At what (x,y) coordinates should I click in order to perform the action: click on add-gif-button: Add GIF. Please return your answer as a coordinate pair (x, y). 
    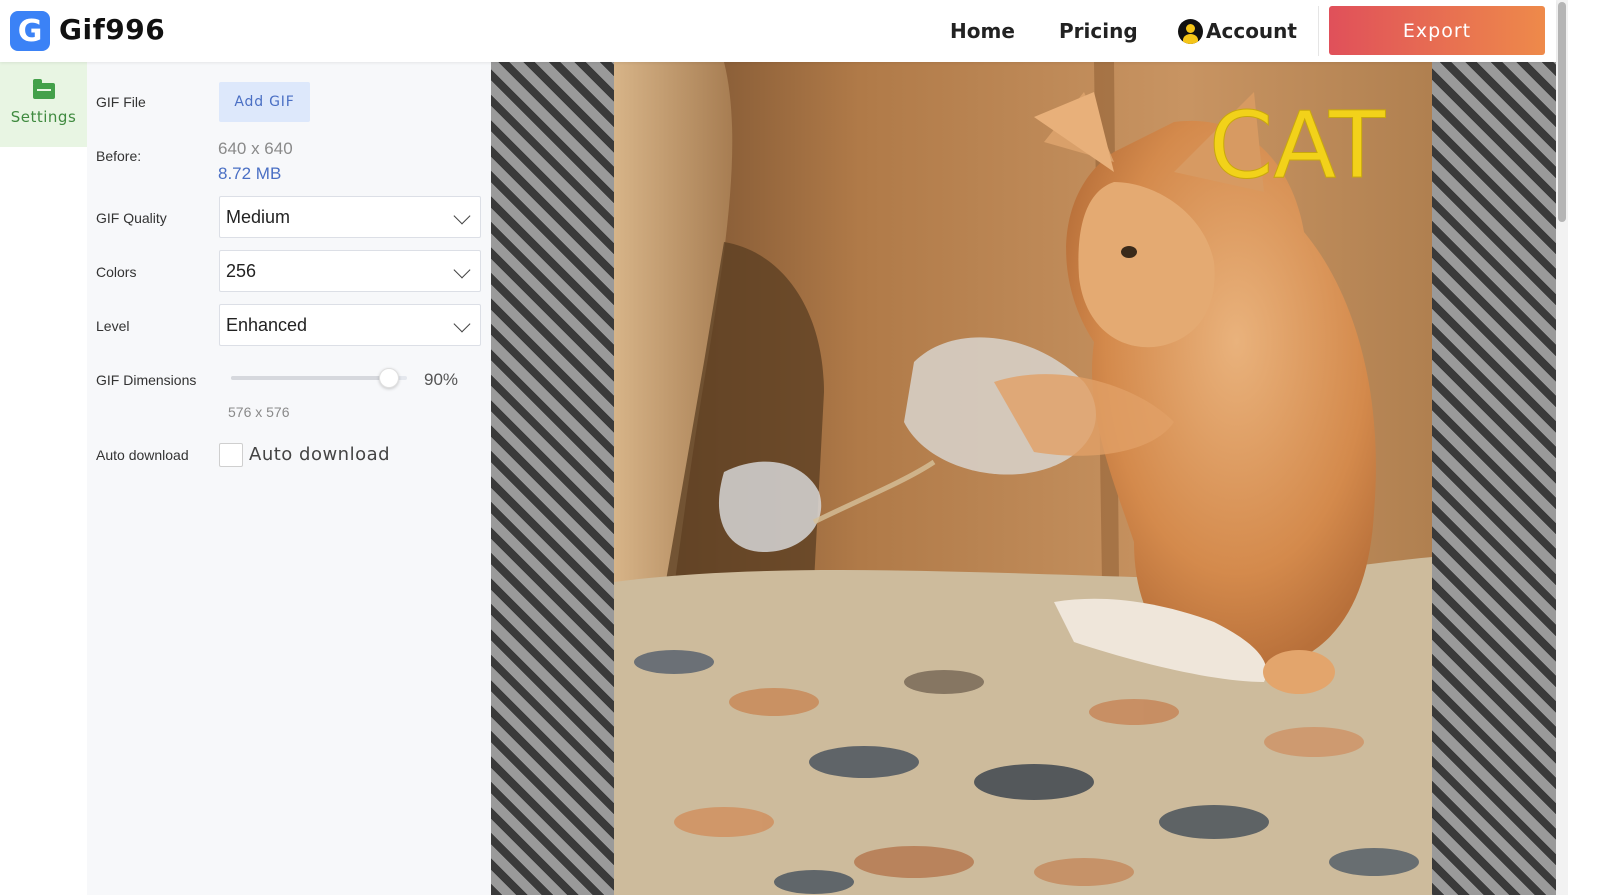
    Looking at the image, I should click on (264, 102).